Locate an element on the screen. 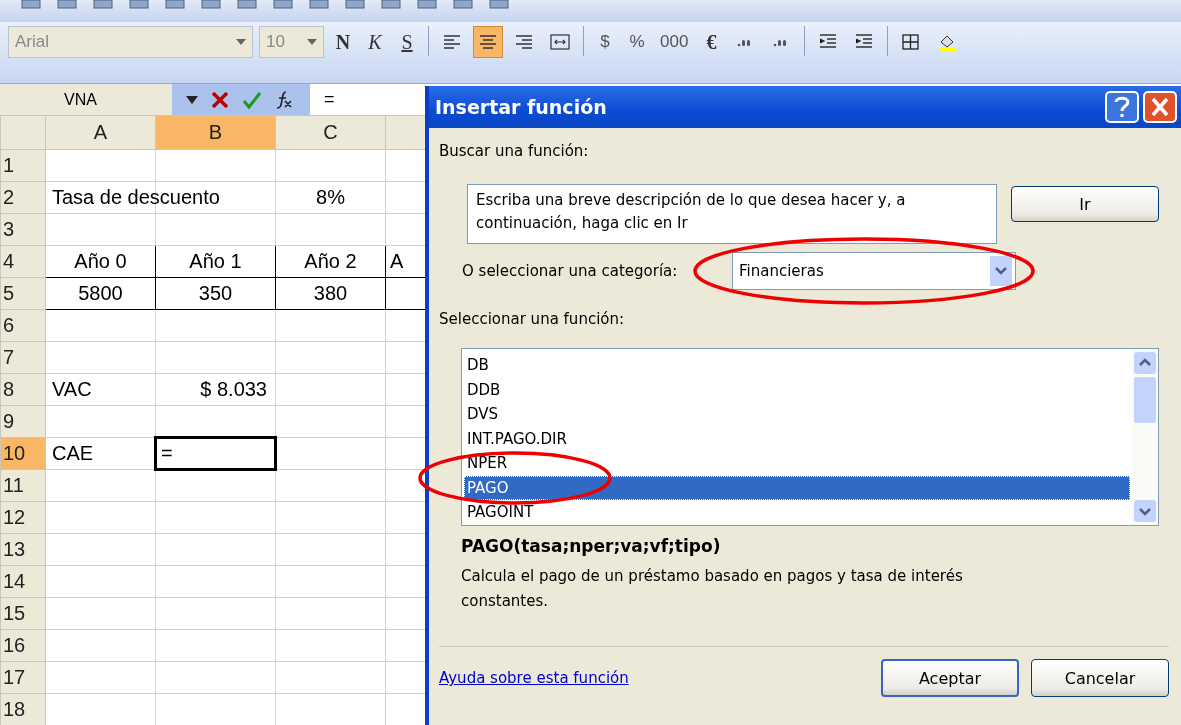 The width and height of the screenshot is (1181, 725). row-header: 1 is located at coordinates (23, 165).